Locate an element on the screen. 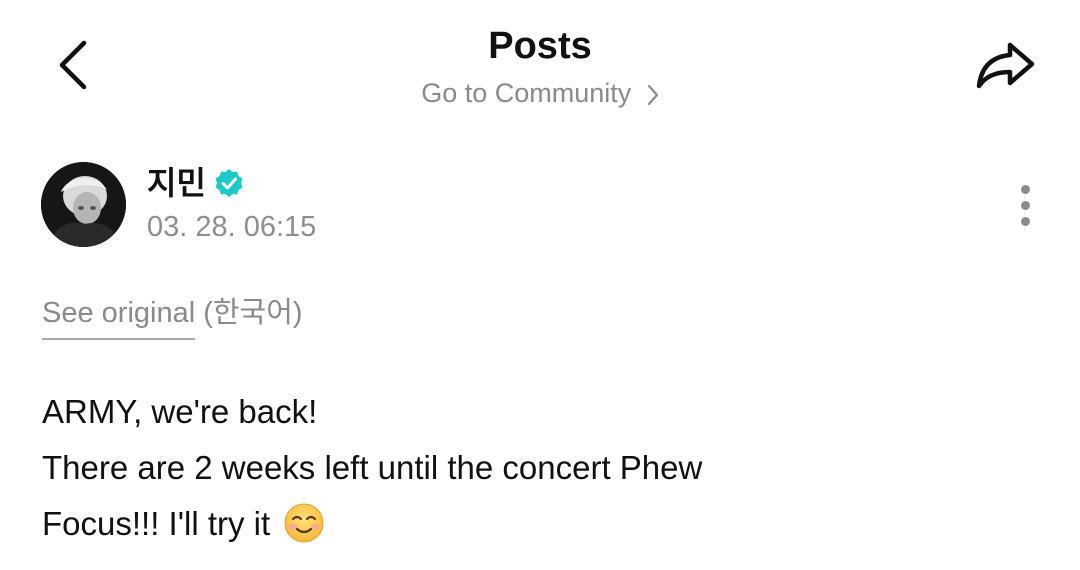 The image size is (1080, 570). profile-photo is located at coordinates (83, 204).